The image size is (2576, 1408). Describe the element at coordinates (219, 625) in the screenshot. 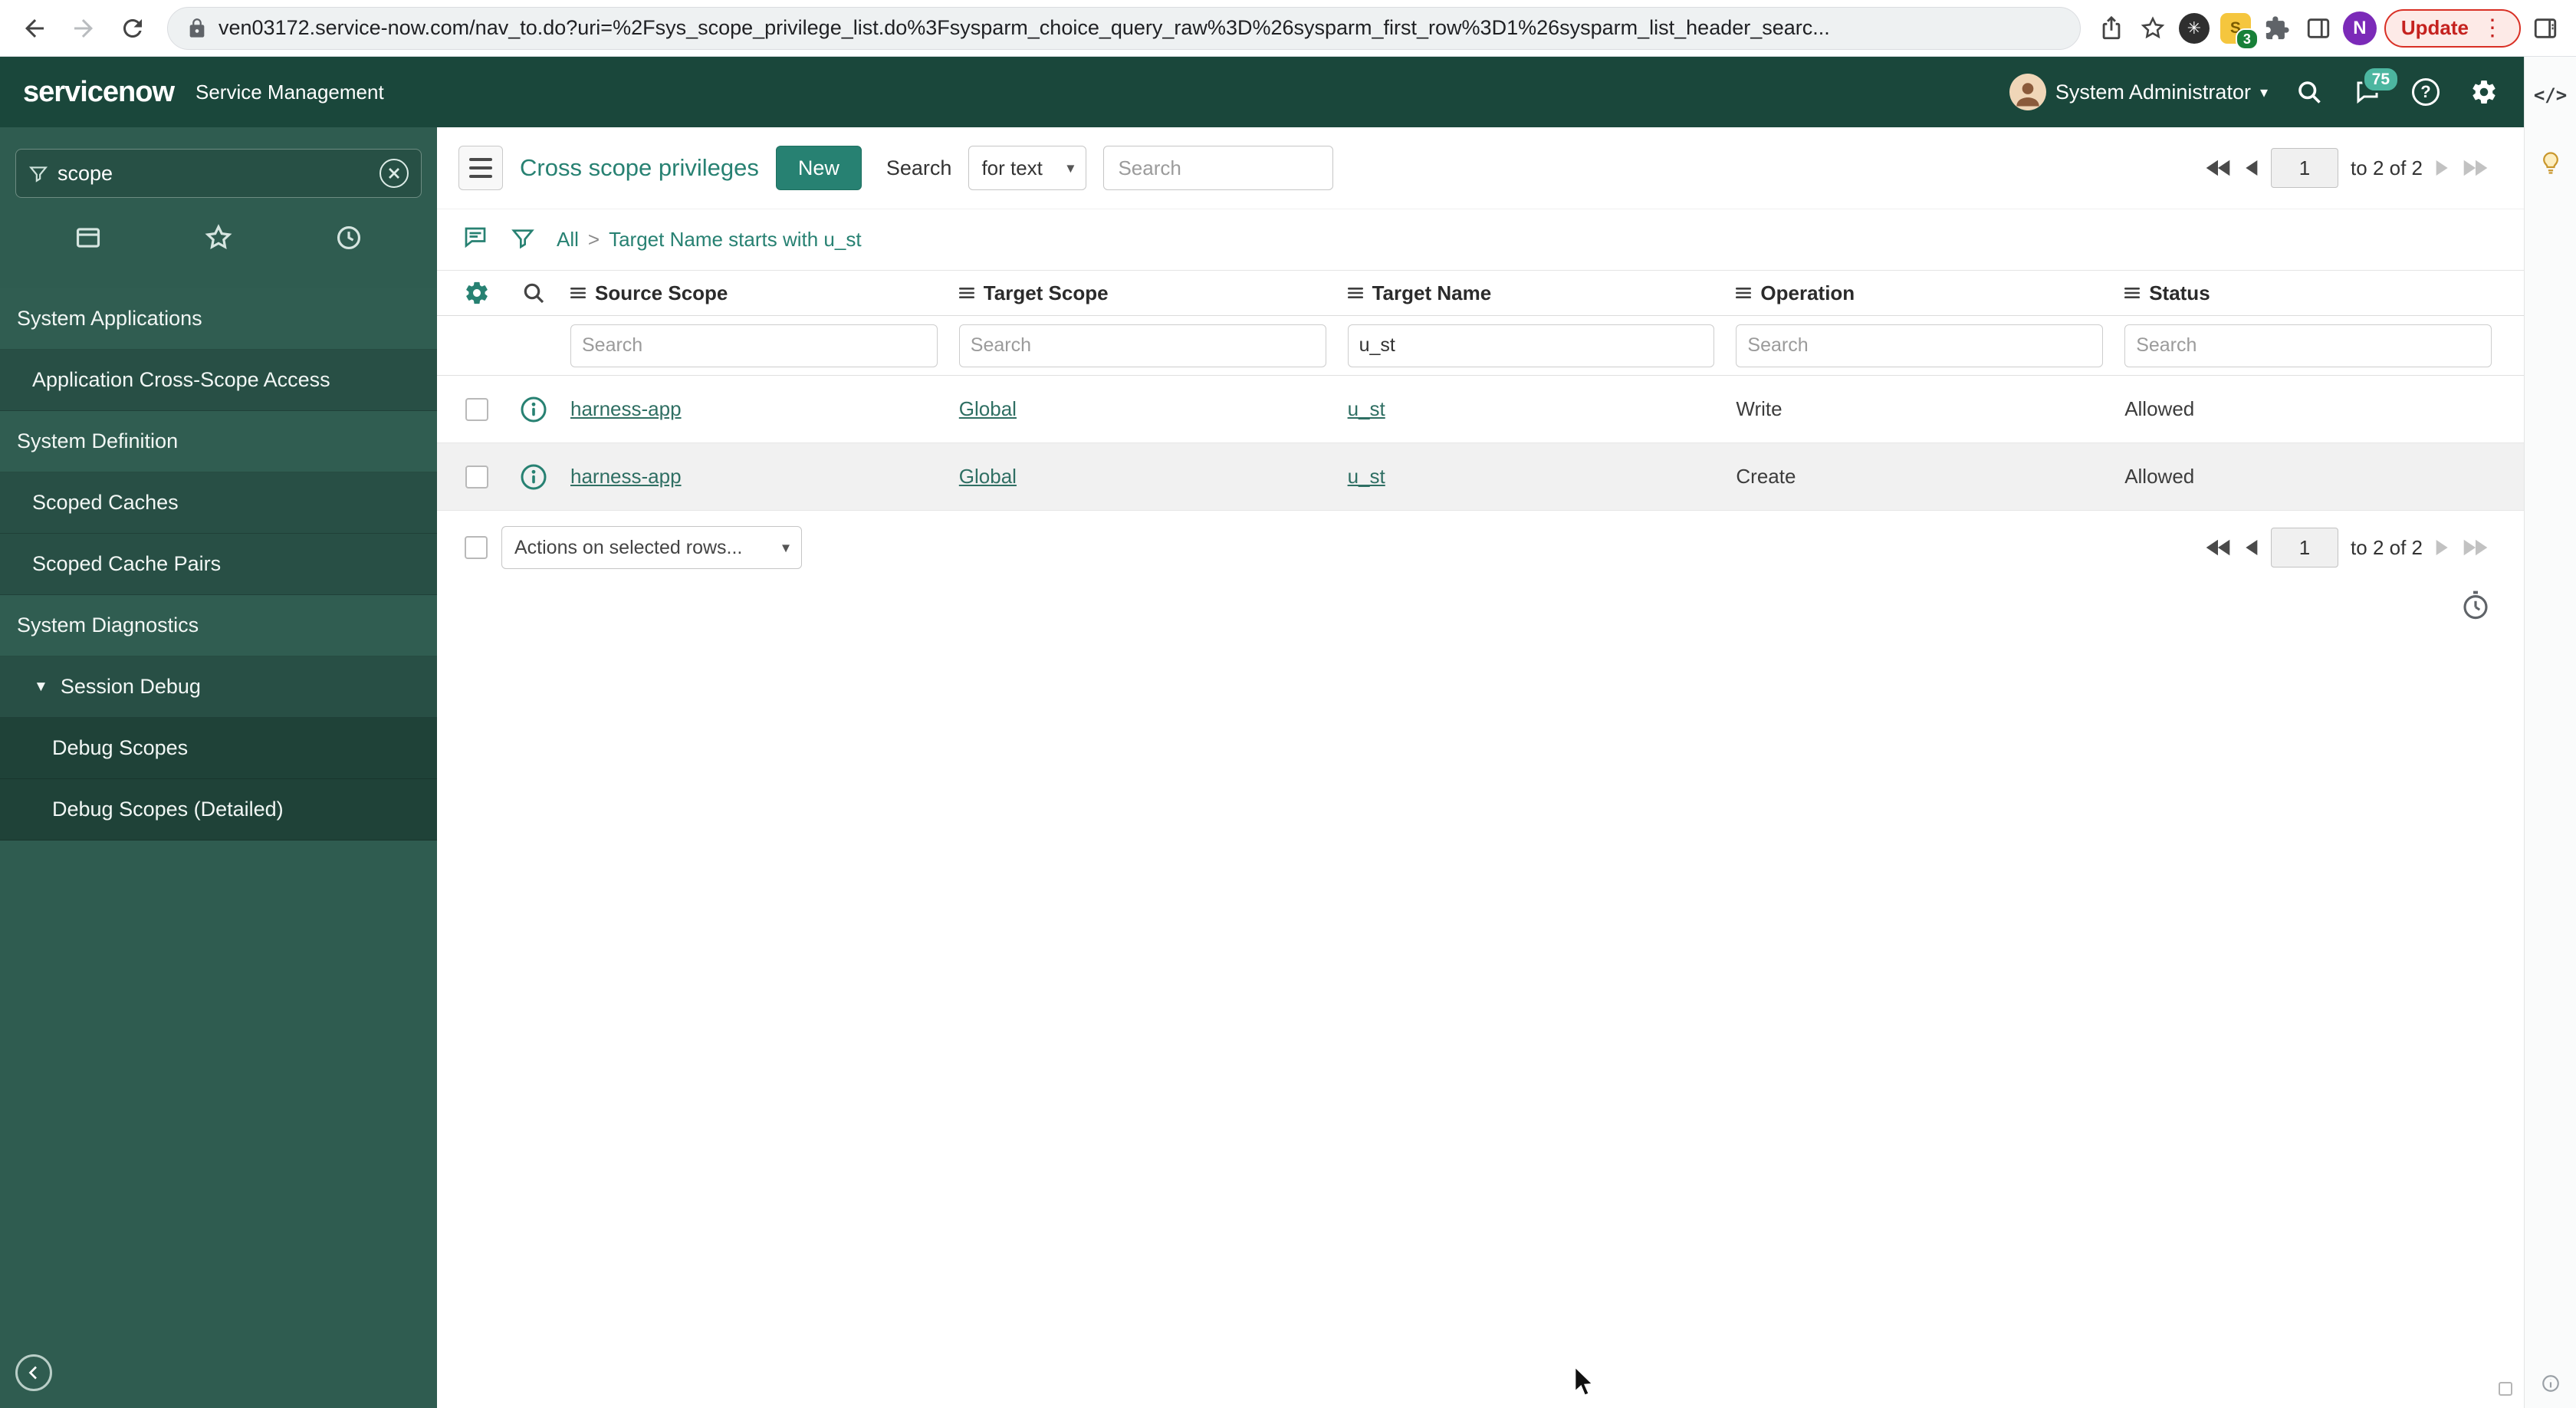

I see `sidebar-section-system-diagnostics: System Diagnostics` at that location.